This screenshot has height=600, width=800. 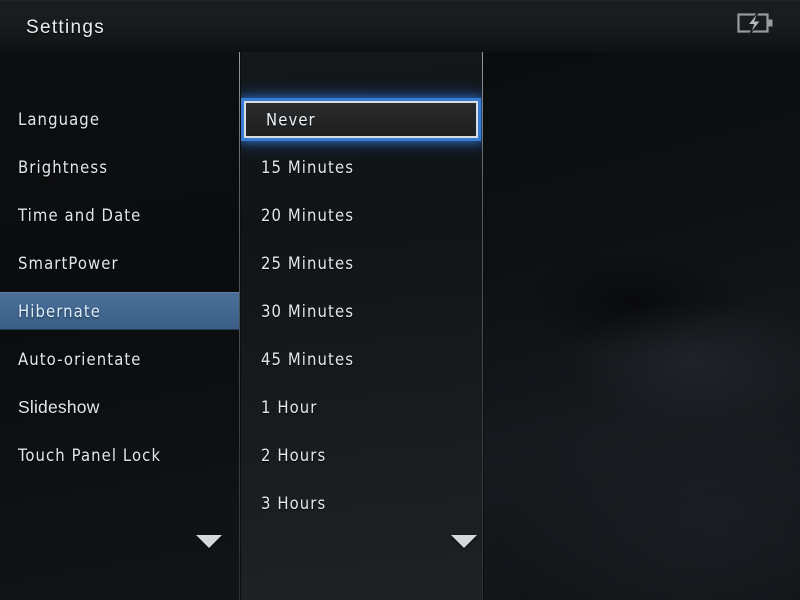 What do you see at coordinates (209, 541) in the screenshot?
I see `chevron-down-icon-menu` at bounding box center [209, 541].